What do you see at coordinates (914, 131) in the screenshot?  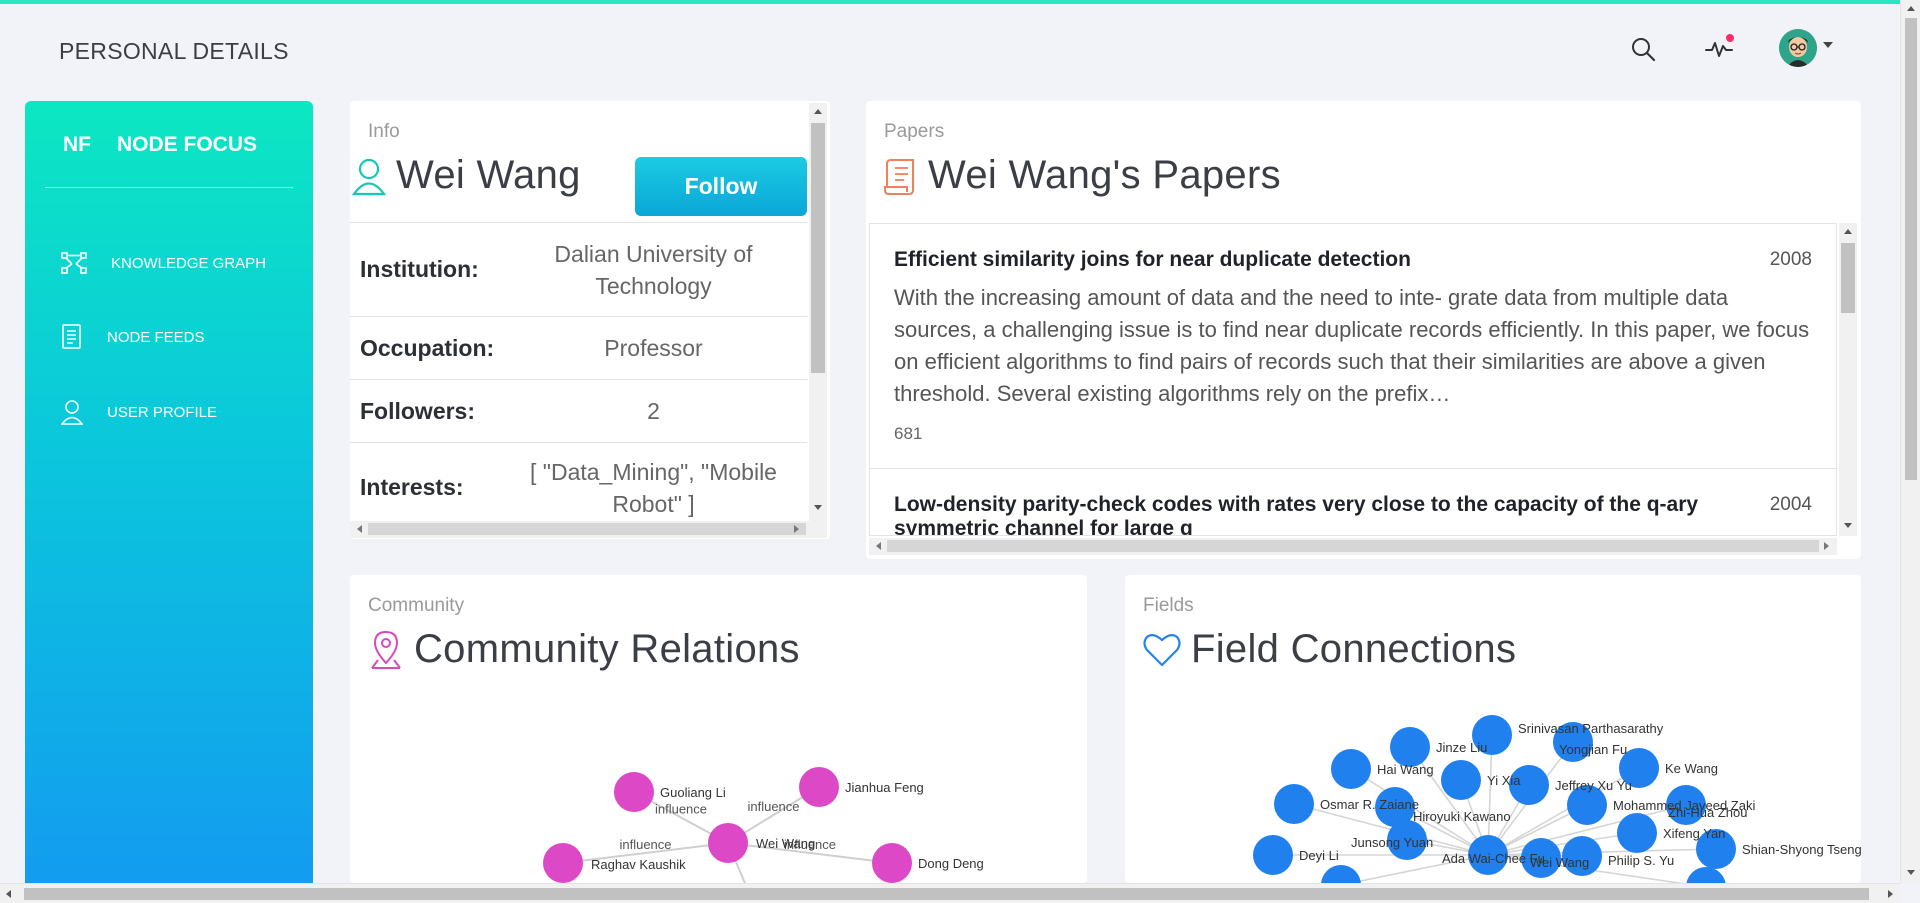 I see `papers-card-label: Papers` at bounding box center [914, 131].